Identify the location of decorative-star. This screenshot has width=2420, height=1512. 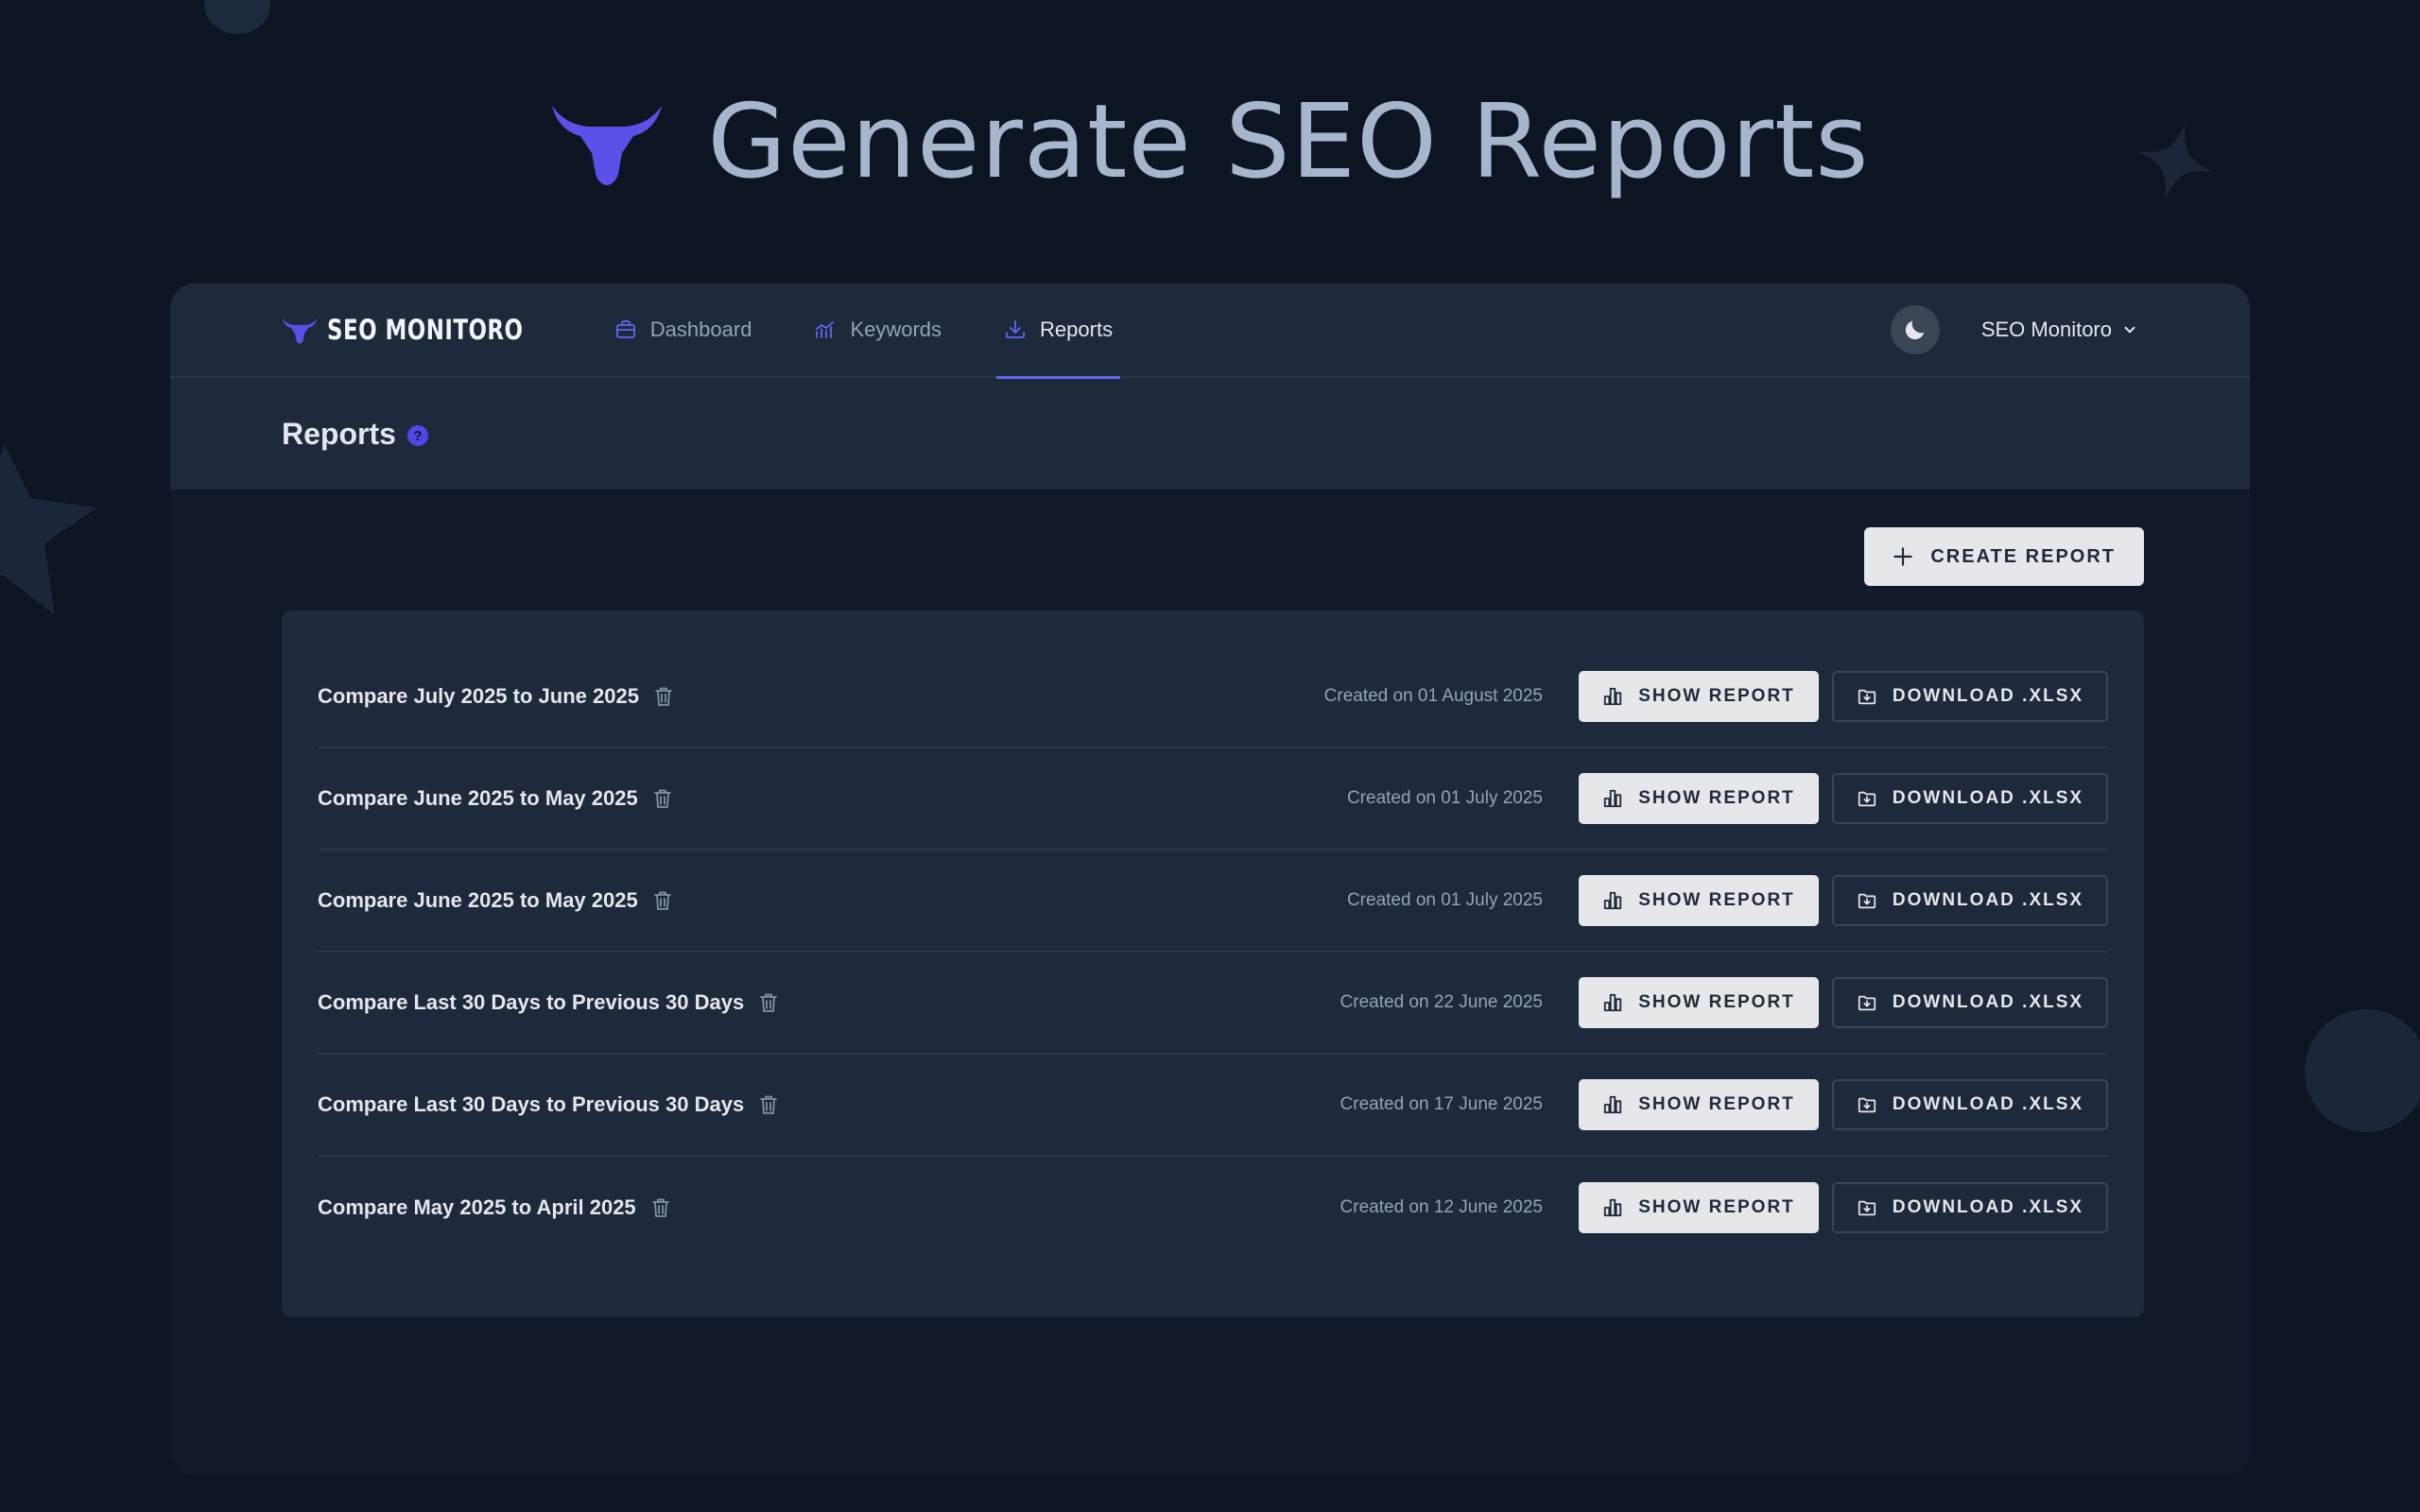
(48, 529).